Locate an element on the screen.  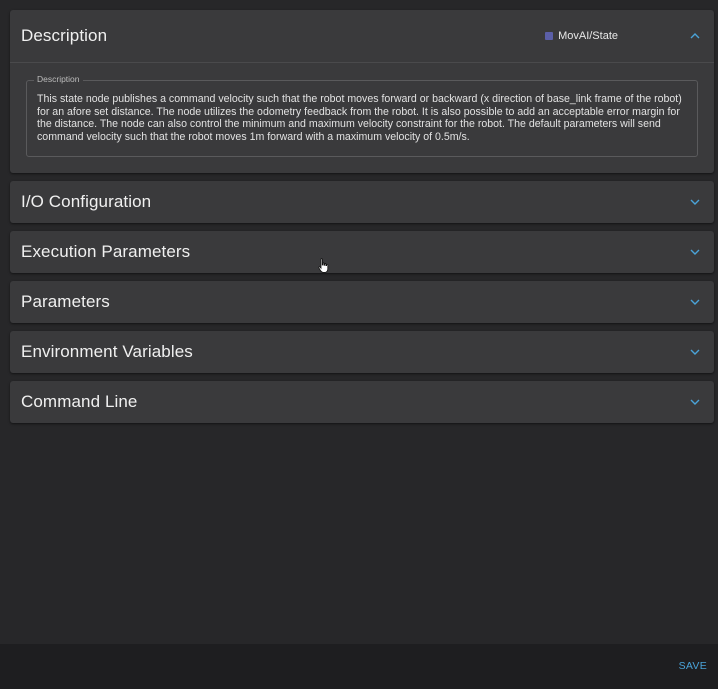
io-configuration-panel: I/O Configuration is located at coordinates (362, 202).